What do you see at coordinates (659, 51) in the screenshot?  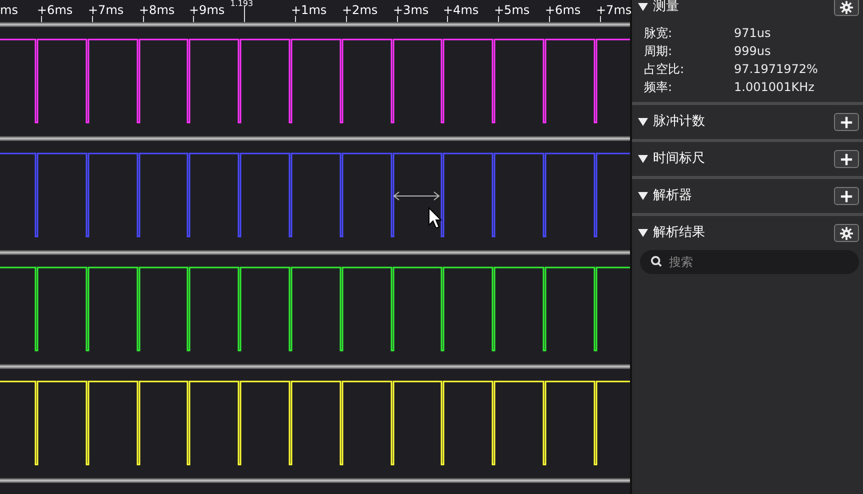 I see `measure-label: 周期:` at bounding box center [659, 51].